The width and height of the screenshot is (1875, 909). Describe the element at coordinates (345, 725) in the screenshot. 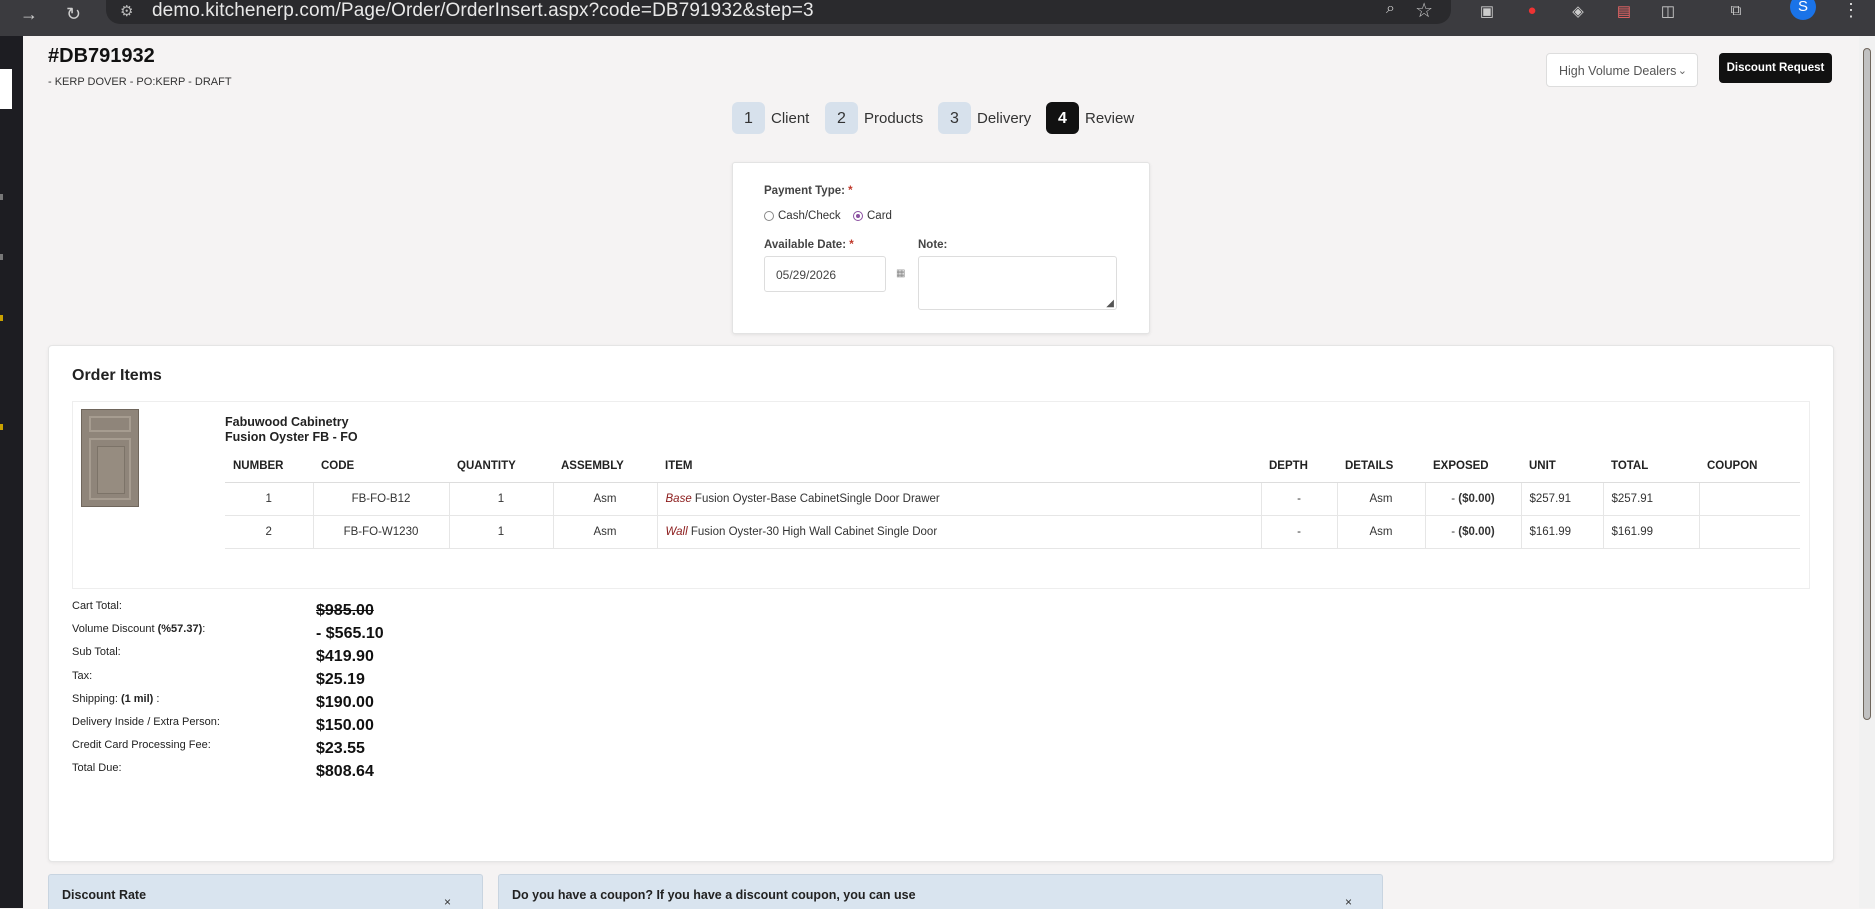

I see `delivery-value: $150.00` at that location.